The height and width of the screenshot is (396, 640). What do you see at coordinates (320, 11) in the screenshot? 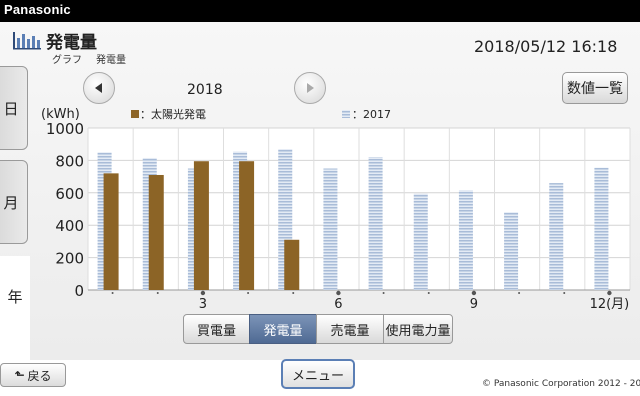
I see `top-bar: Panasonic` at bounding box center [320, 11].